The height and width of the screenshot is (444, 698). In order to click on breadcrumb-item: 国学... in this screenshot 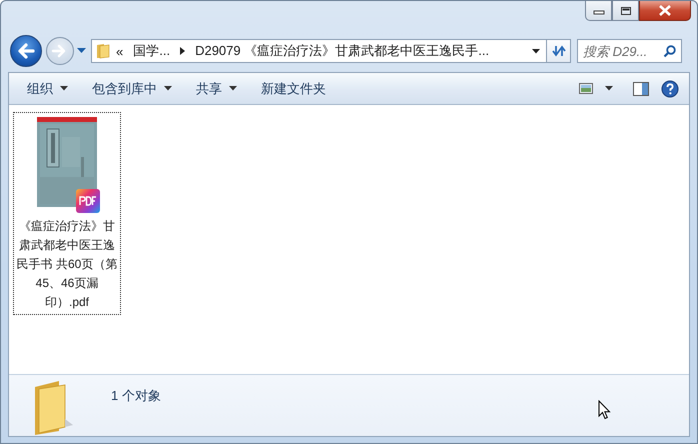, I will do `click(151, 51)`.